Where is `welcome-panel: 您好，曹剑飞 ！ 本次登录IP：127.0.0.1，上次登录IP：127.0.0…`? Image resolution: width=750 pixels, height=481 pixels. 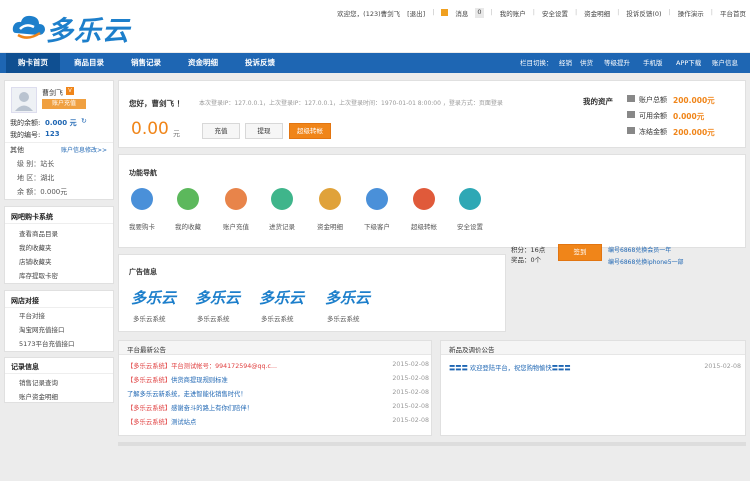 welcome-panel: 您好，曹剑飞 ！ 本次登录IP：127.0.0.1，上次登录IP：127.0.0… is located at coordinates (432, 114).